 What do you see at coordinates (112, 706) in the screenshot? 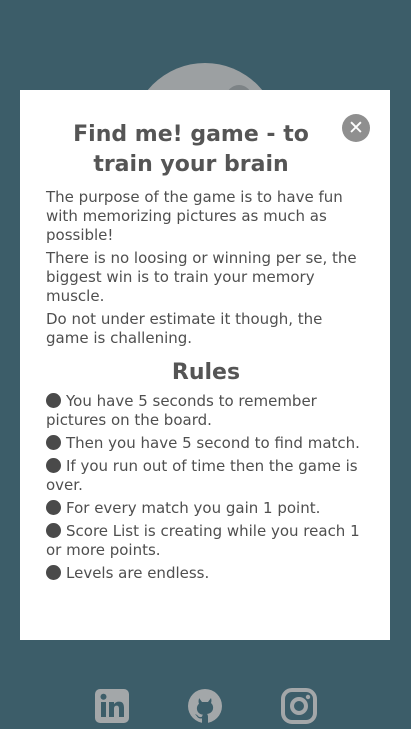
I see `linkedin-icon` at bounding box center [112, 706].